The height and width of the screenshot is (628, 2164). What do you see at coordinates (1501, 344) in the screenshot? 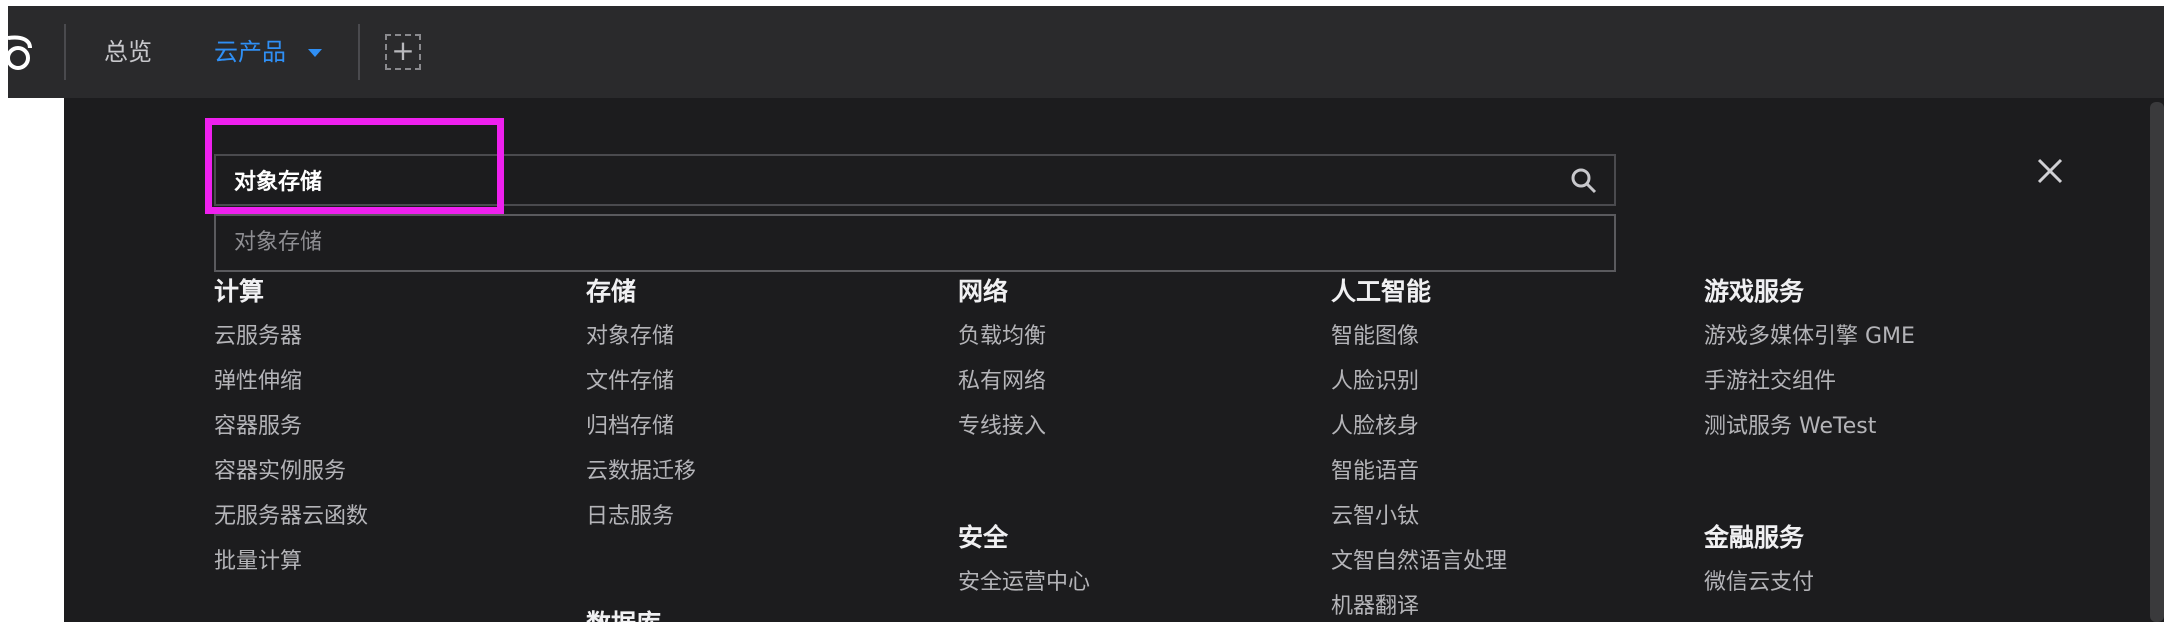
I see `product-link: 智能图像` at bounding box center [1501, 344].